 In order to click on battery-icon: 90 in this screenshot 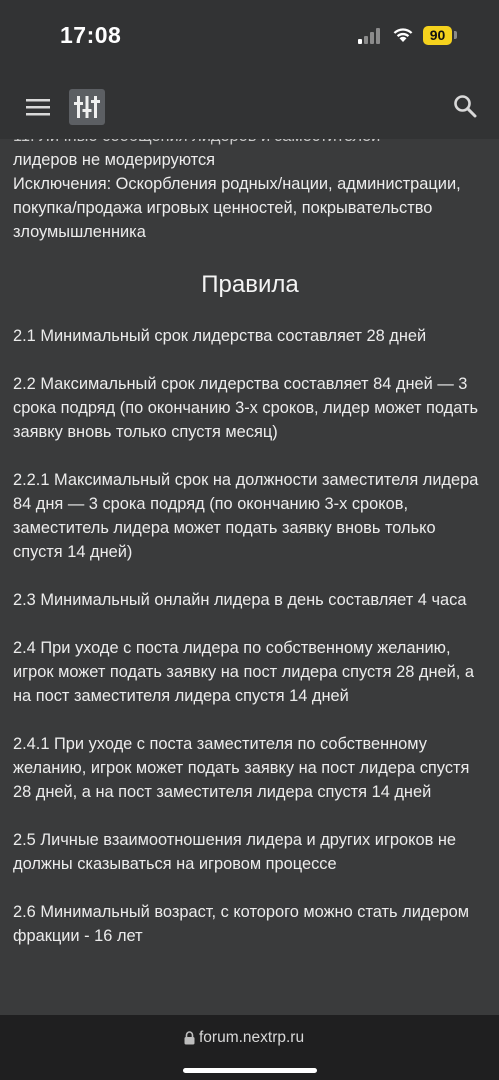, I will do `click(437, 35)`.